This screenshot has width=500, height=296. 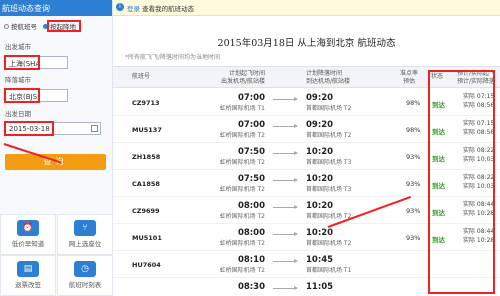 What do you see at coordinates (146, 211) in the screenshot?
I see `flight-number: CZ9699` at bounding box center [146, 211].